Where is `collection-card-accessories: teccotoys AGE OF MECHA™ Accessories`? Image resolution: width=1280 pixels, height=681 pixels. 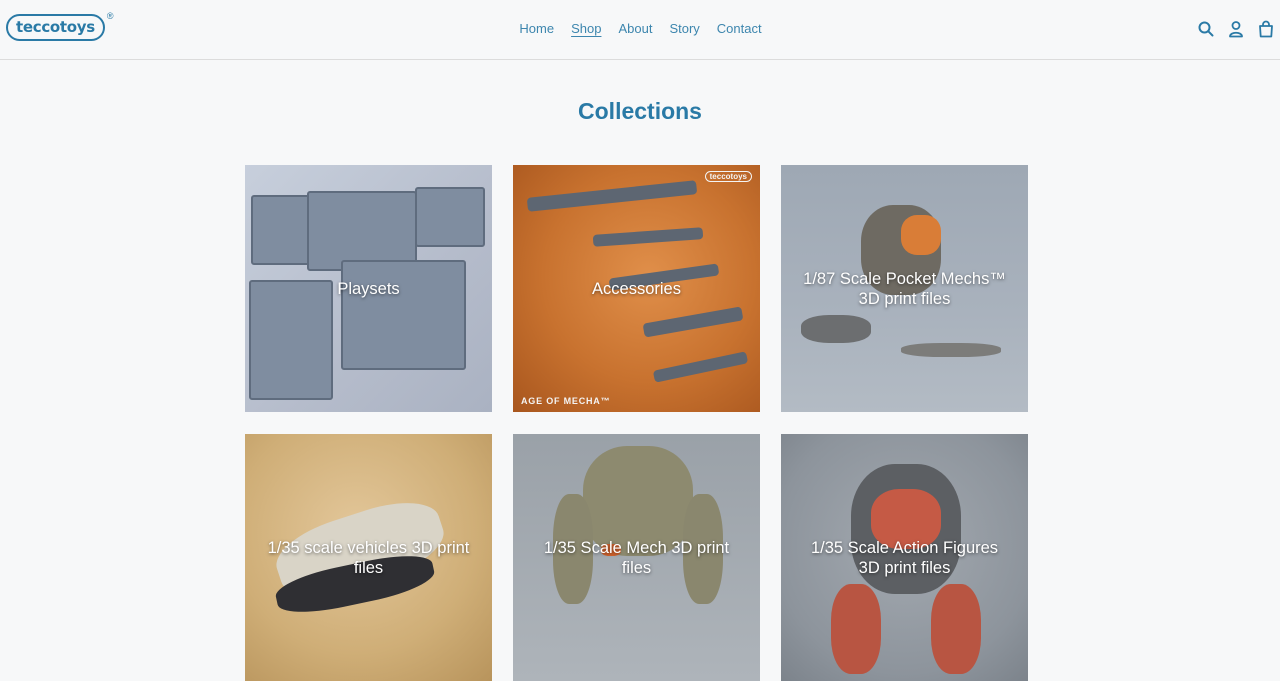 collection-card-accessories: teccotoys AGE OF MECHA™ Accessories is located at coordinates (636, 288).